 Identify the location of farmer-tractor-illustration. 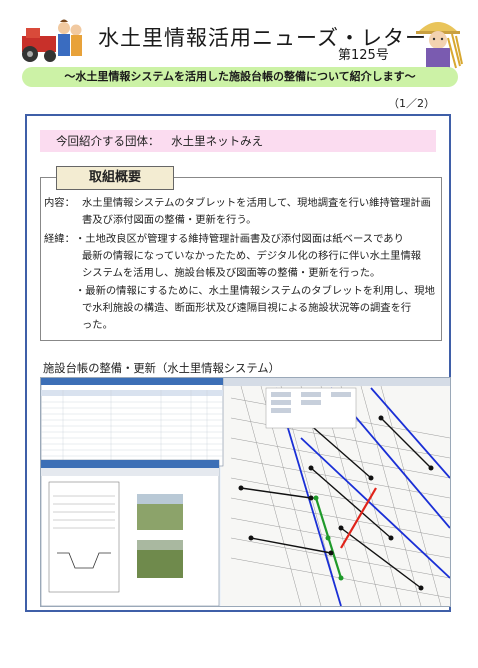
(52, 40).